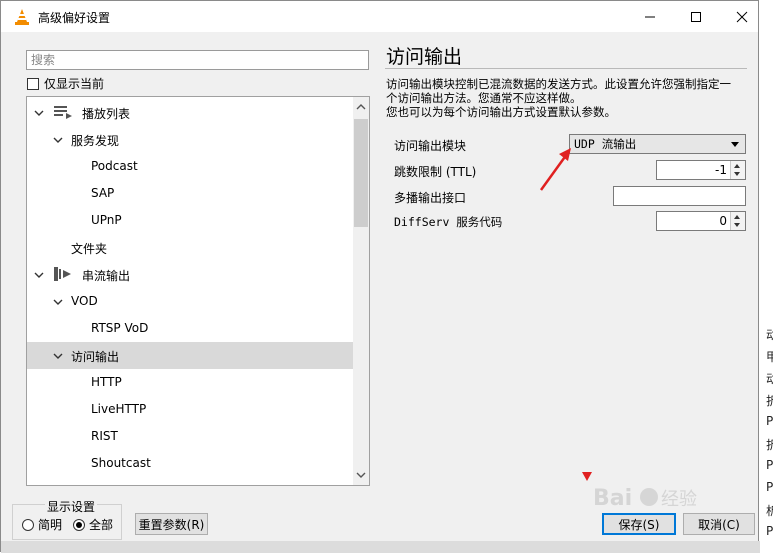 Image resolution: width=773 pixels, height=553 pixels. I want to click on scroll-up-icon, so click(361, 107).